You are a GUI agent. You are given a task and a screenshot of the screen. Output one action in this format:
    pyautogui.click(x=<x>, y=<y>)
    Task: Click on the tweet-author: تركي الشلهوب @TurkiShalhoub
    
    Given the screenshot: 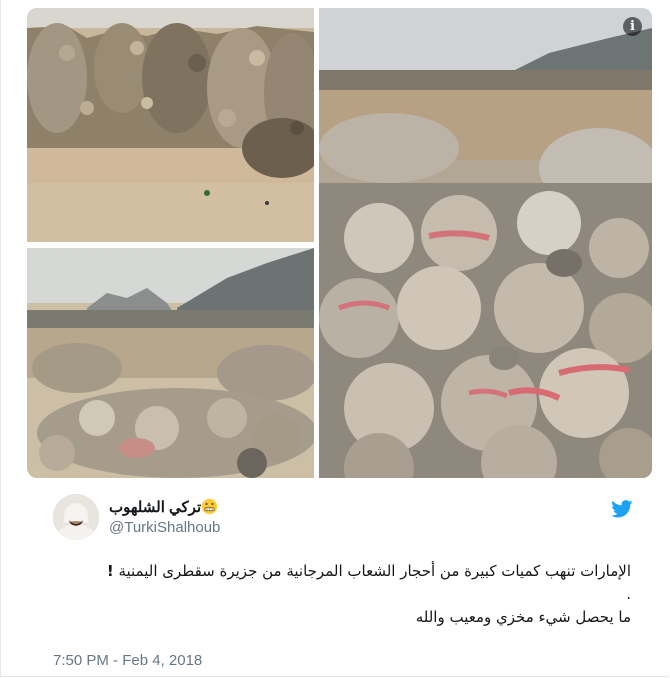 What is the action you would take?
    pyautogui.click(x=343, y=518)
    